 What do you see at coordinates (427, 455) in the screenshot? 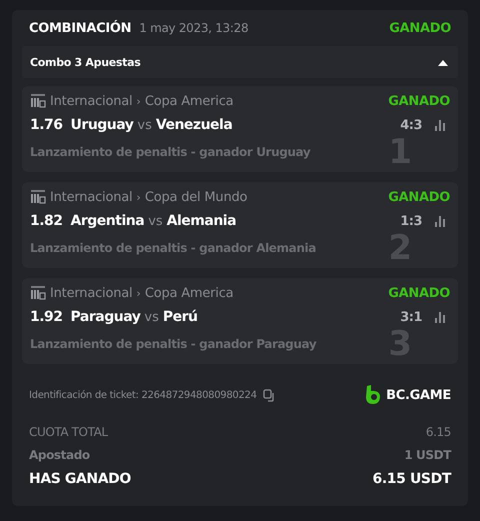
I see `total-value: 1 USDT` at bounding box center [427, 455].